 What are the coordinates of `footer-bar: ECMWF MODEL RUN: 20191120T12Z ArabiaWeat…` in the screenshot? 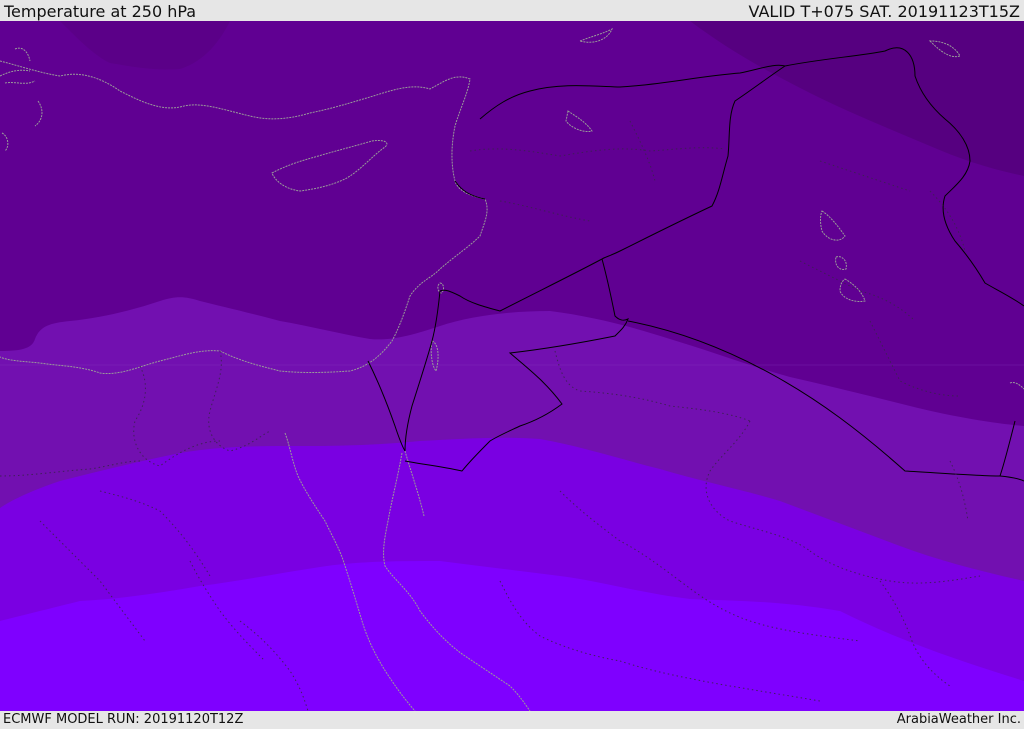 It's located at (512, 720).